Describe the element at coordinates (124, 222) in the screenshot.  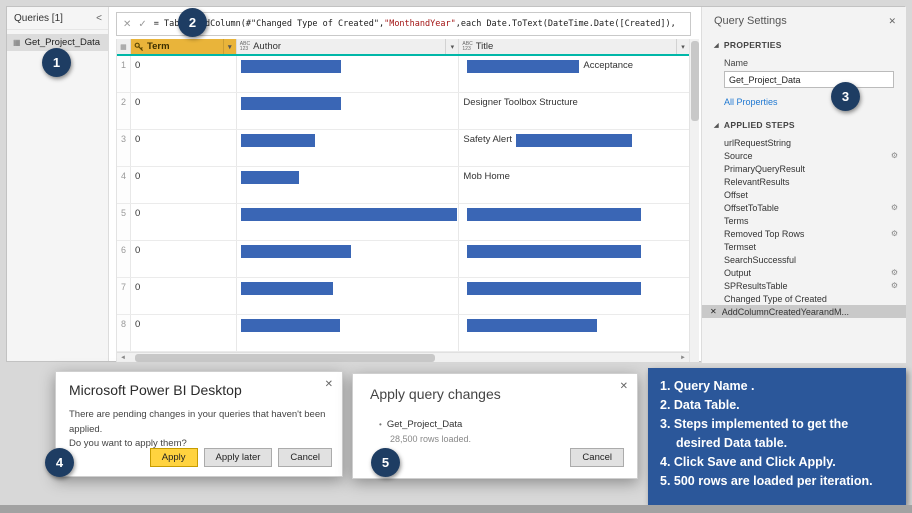
I see `row-number: 5` at that location.